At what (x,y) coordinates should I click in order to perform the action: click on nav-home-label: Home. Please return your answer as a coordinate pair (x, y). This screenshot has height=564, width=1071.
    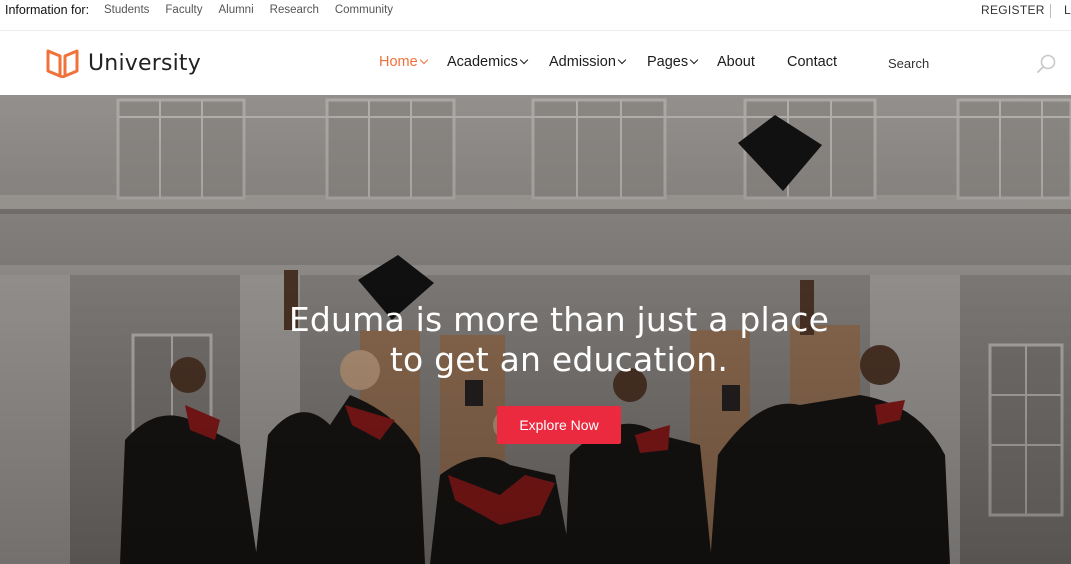
    Looking at the image, I should click on (398, 62).